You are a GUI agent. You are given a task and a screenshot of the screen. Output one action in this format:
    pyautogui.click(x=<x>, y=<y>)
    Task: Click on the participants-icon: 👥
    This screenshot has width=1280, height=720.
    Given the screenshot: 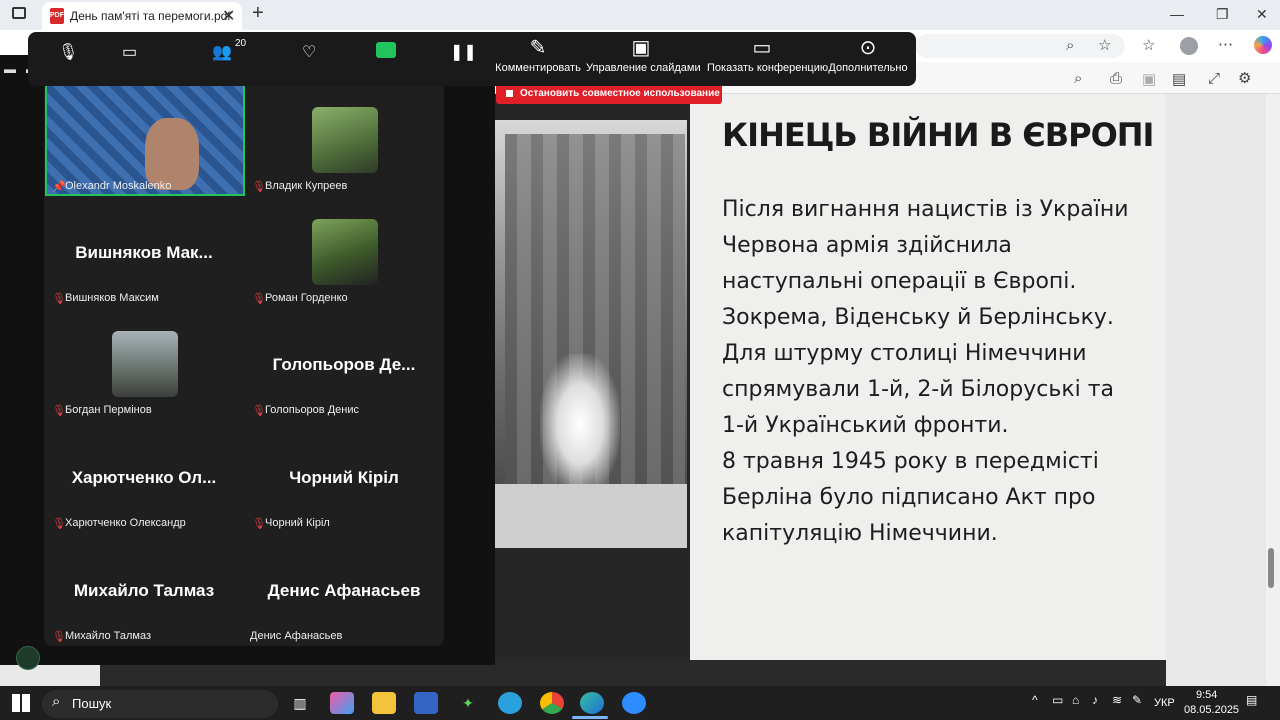 What is the action you would take?
    pyautogui.click(x=222, y=52)
    